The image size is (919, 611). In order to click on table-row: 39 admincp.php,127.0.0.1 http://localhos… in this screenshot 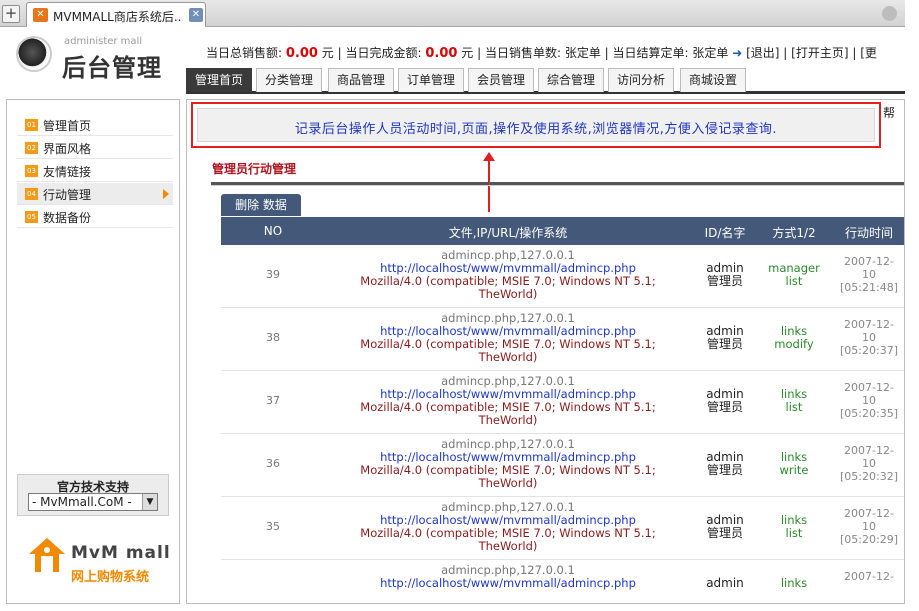, I will do `click(562, 276)`.